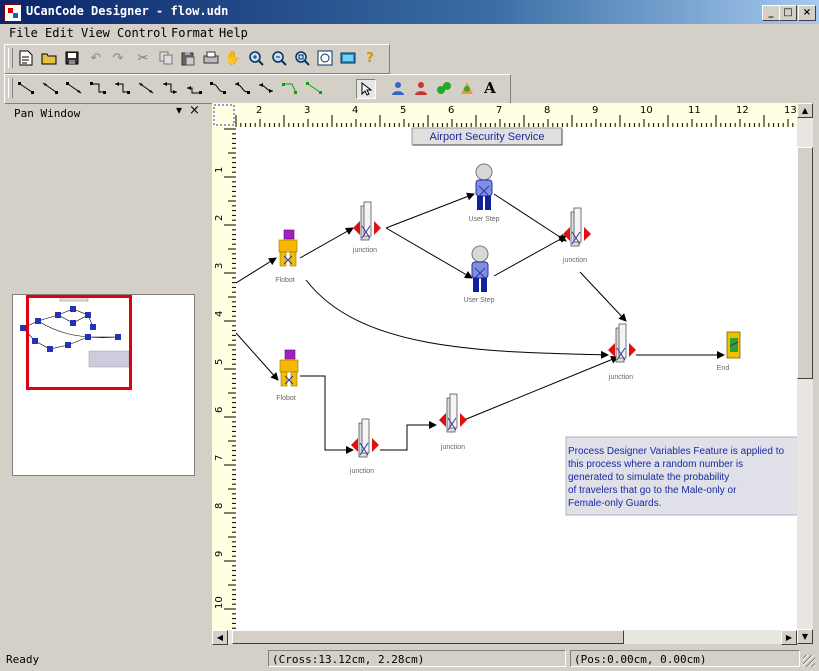  Describe the element at coordinates (370, 58) in the screenshot. I see `help-icon: ?` at that location.